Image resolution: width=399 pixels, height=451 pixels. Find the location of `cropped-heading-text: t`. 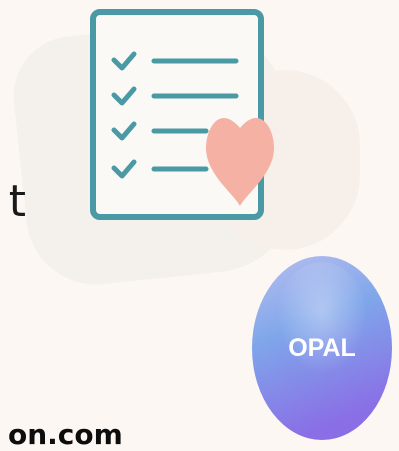

cropped-heading-text: t is located at coordinates (13, 202).